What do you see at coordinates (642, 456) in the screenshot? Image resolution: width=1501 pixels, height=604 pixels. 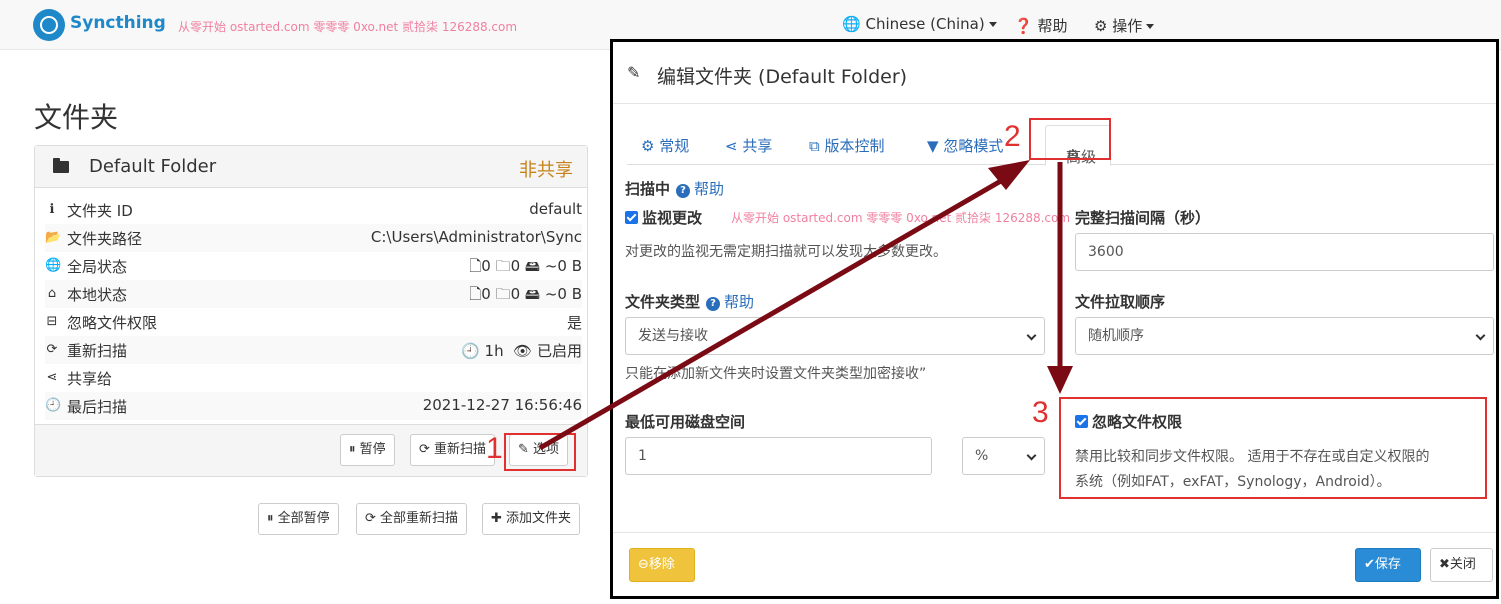 I see `min-disk-value: 1` at bounding box center [642, 456].